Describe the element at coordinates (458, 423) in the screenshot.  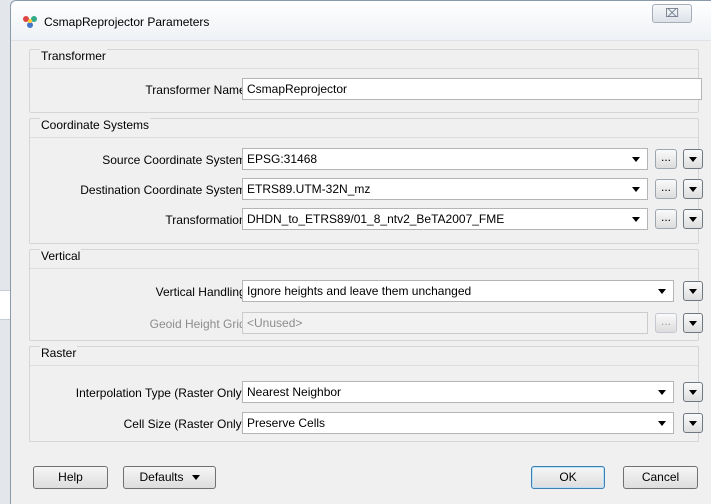
I see `cell-size-select: Preserve Cells` at that location.